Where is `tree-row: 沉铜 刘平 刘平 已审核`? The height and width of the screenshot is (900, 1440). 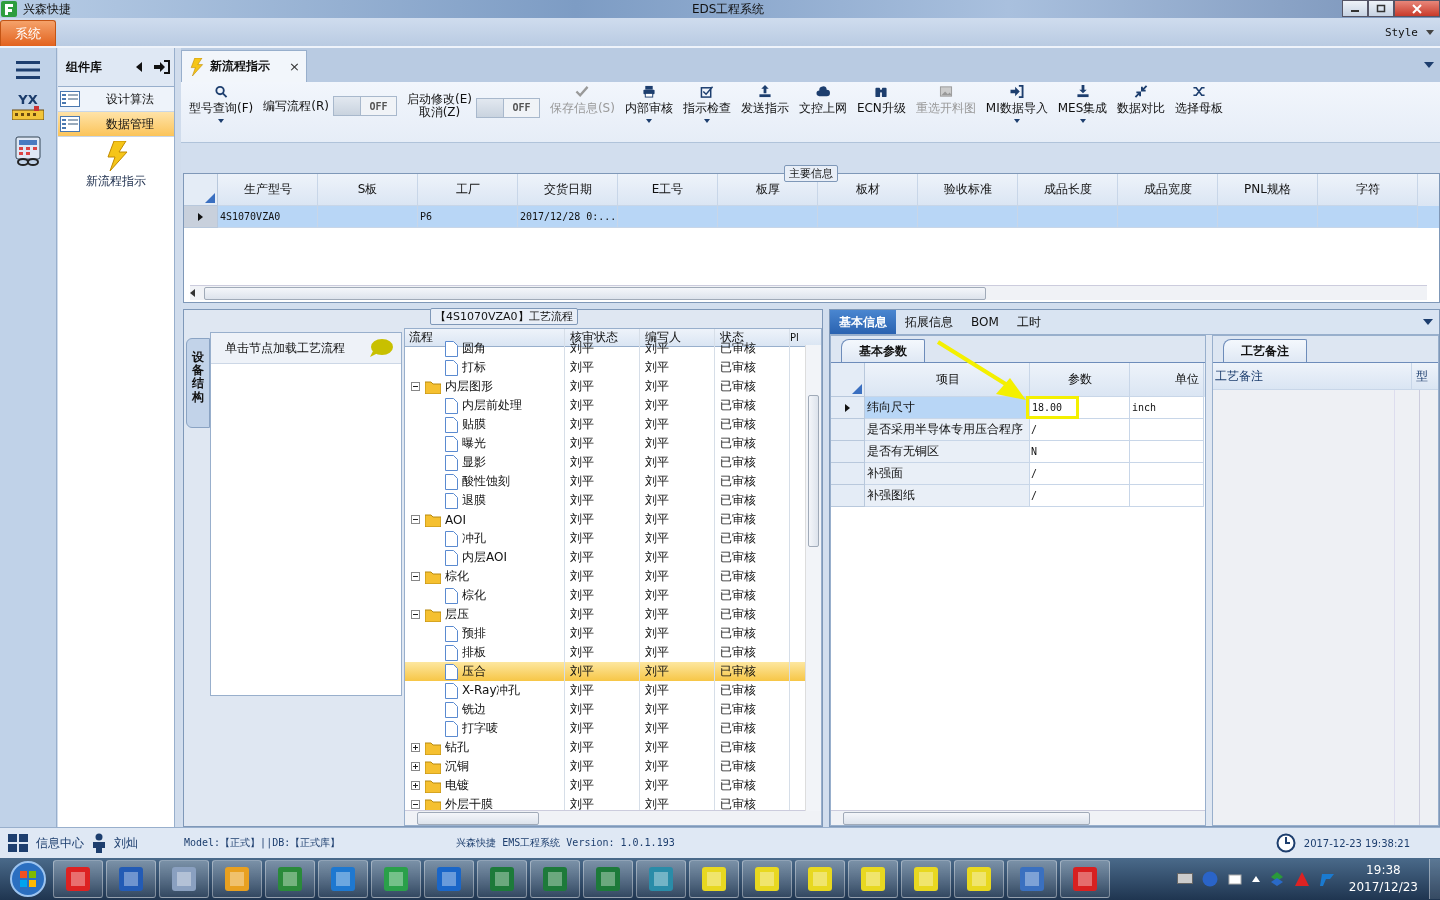
tree-row: 沉铜 刘平 刘平 已审核 is located at coordinates (605, 766).